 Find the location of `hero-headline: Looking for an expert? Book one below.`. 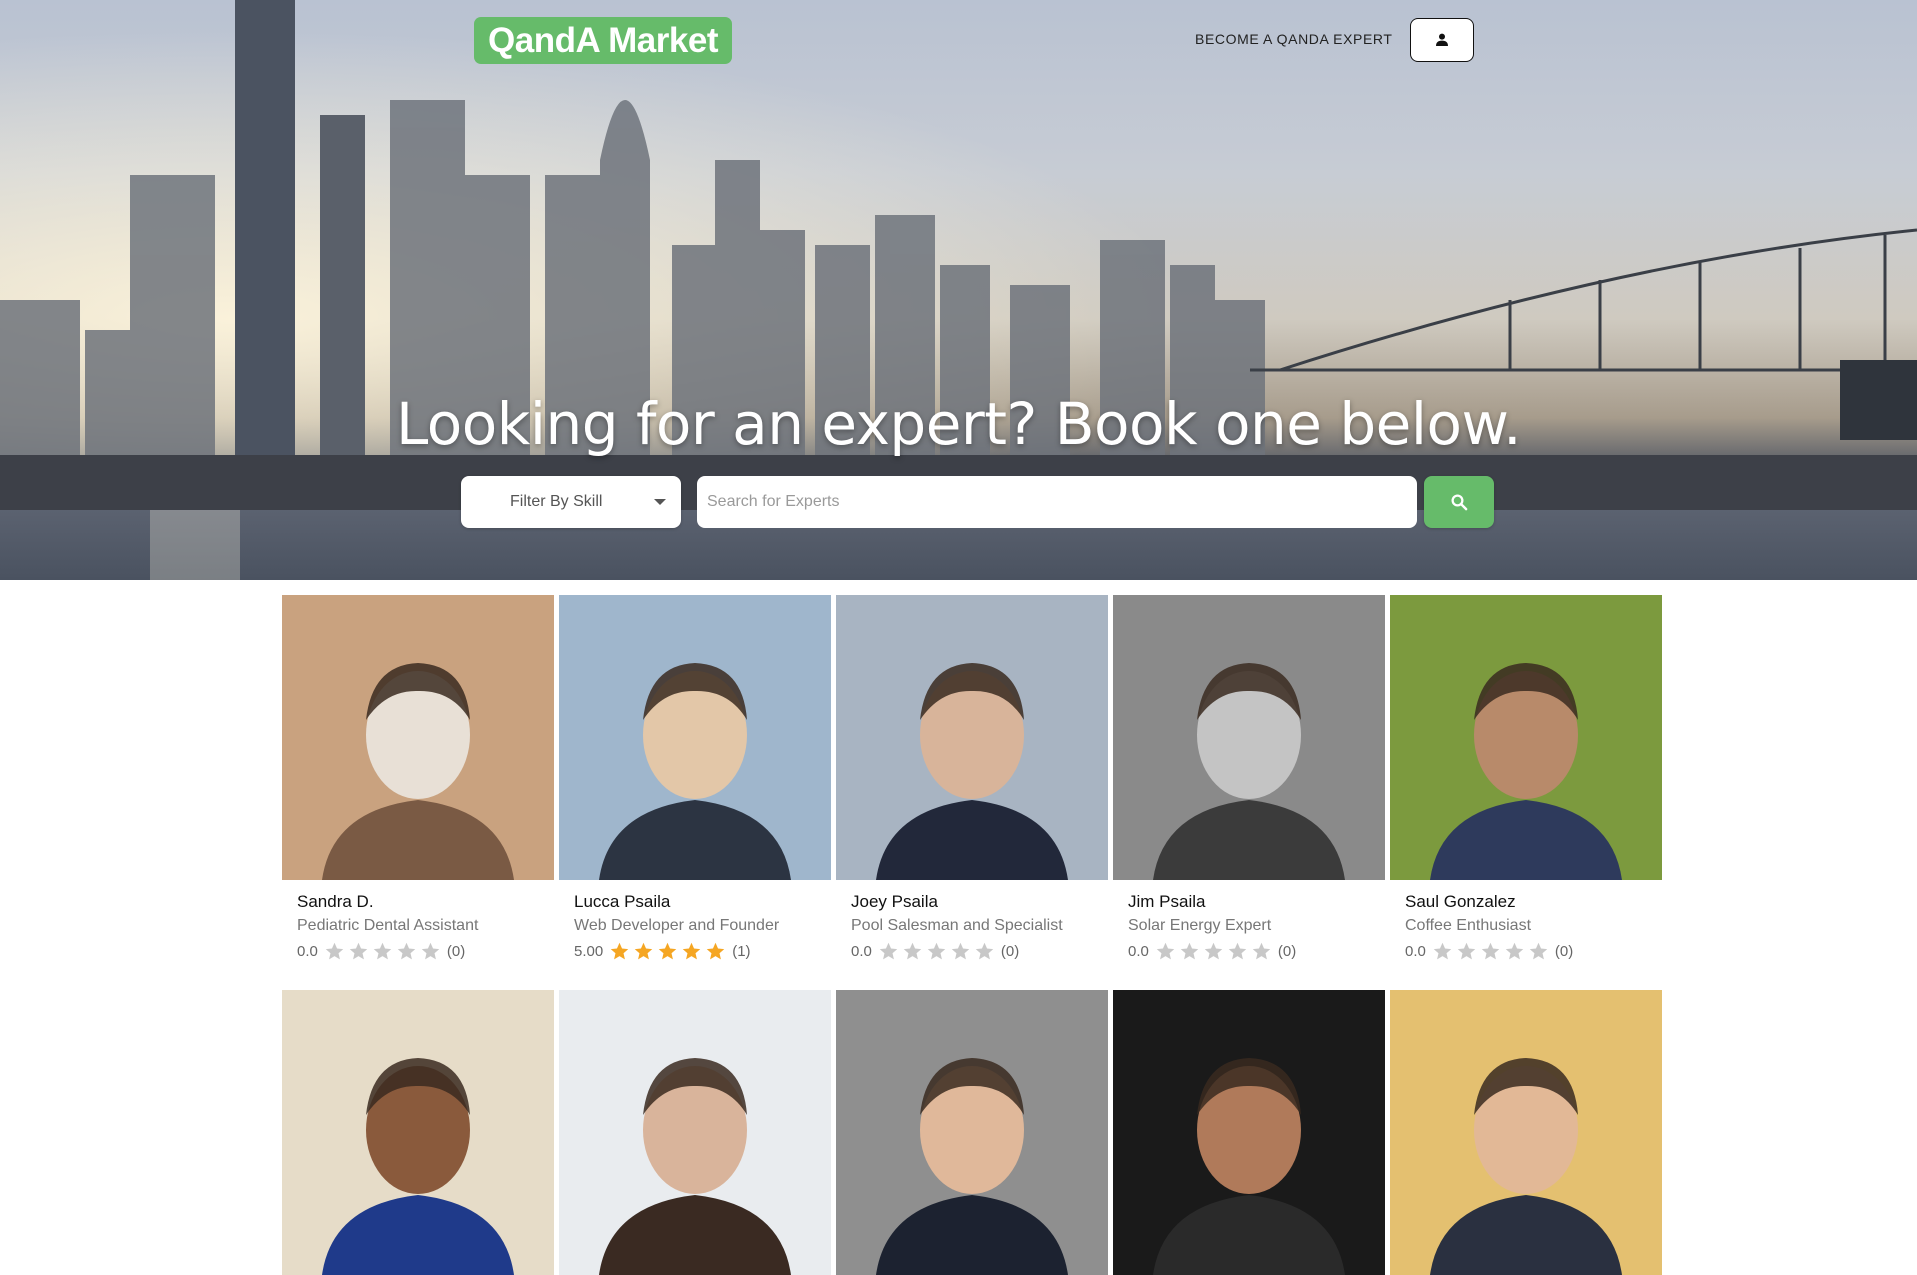

hero-headline: Looking for an expert? Book one below. is located at coordinates (959, 424).